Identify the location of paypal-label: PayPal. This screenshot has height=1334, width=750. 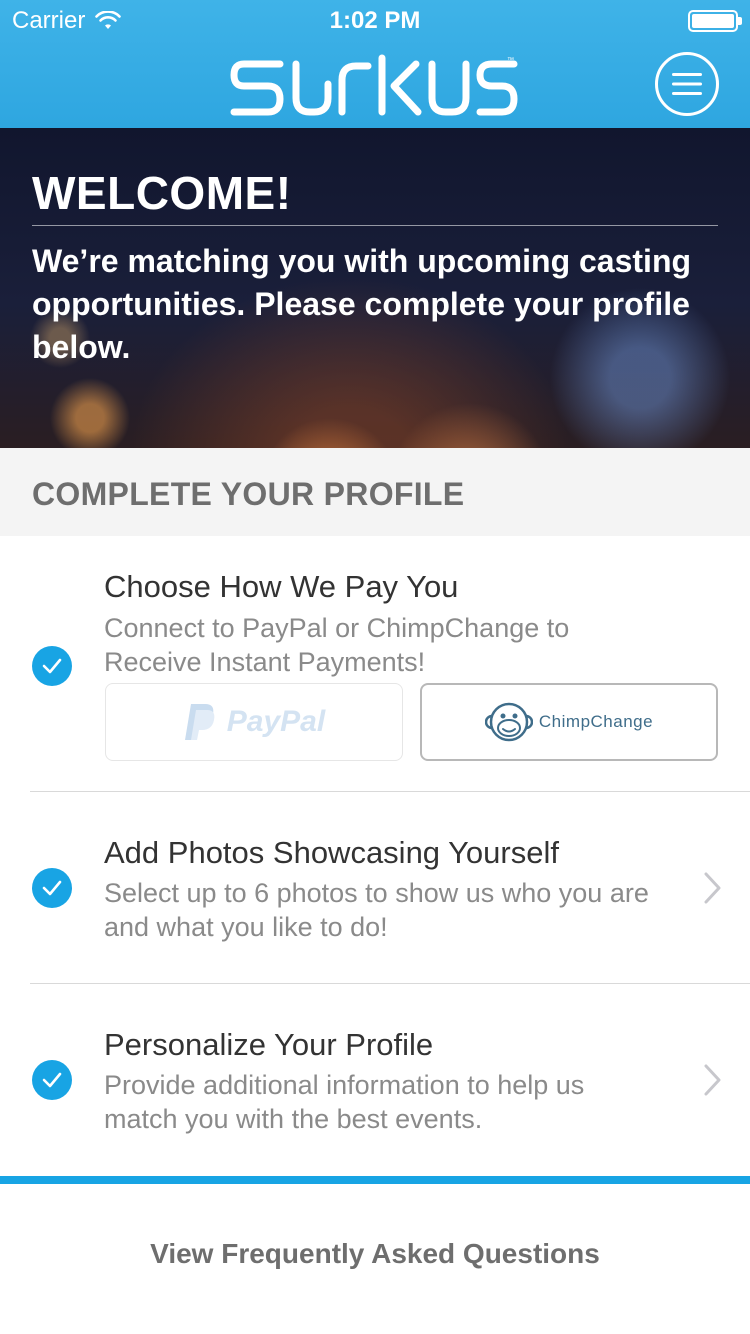
(276, 721).